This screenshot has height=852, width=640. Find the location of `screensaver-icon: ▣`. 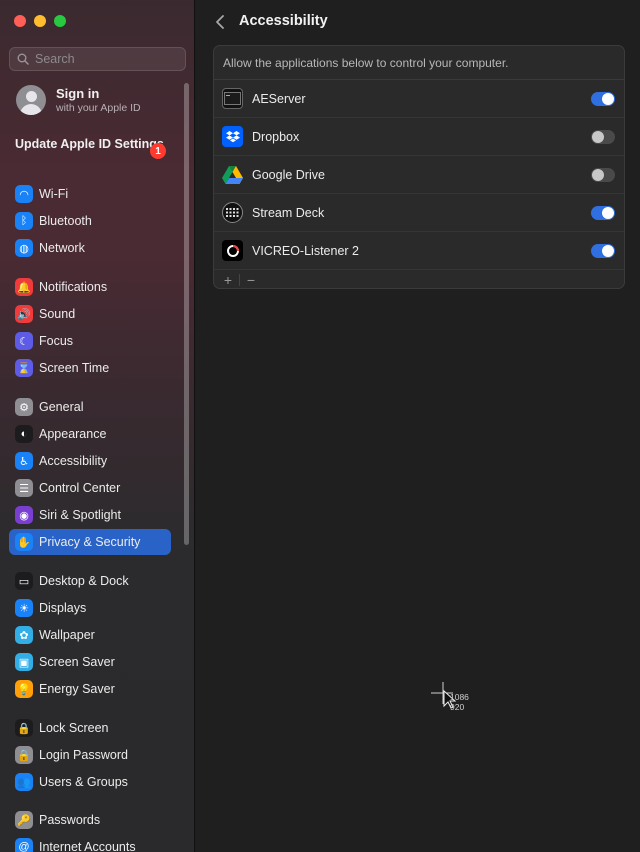

screensaver-icon: ▣ is located at coordinates (24, 662).